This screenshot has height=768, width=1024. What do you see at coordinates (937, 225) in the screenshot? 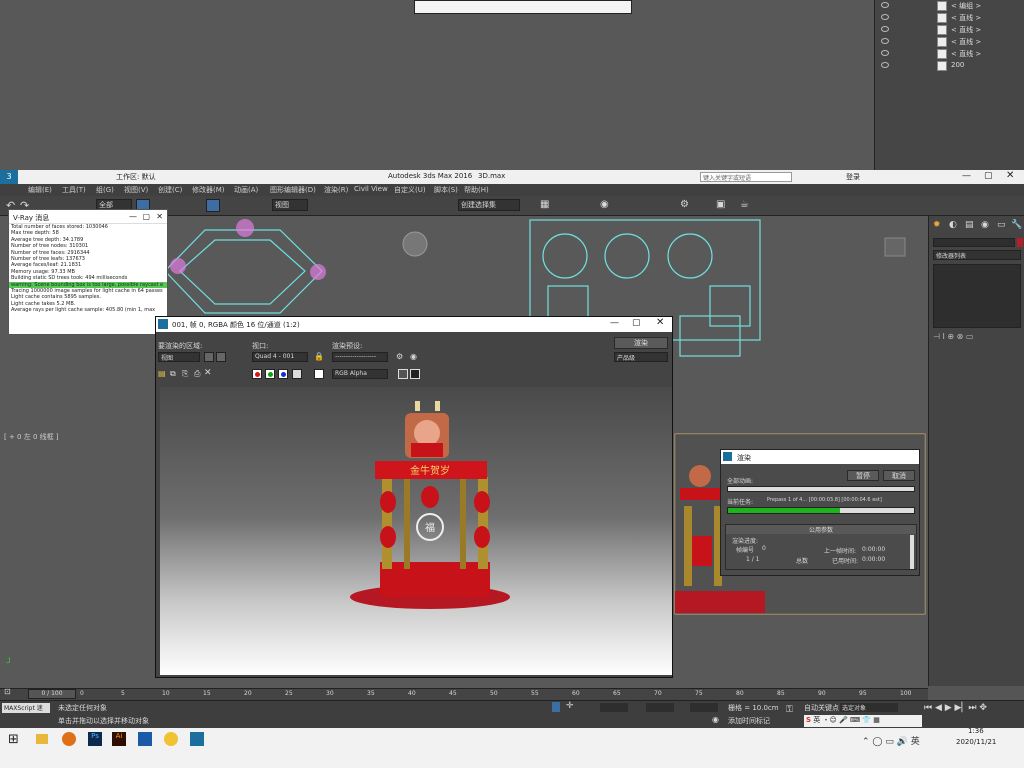
I see `create-tab-icon: ✹` at bounding box center [937, 225].